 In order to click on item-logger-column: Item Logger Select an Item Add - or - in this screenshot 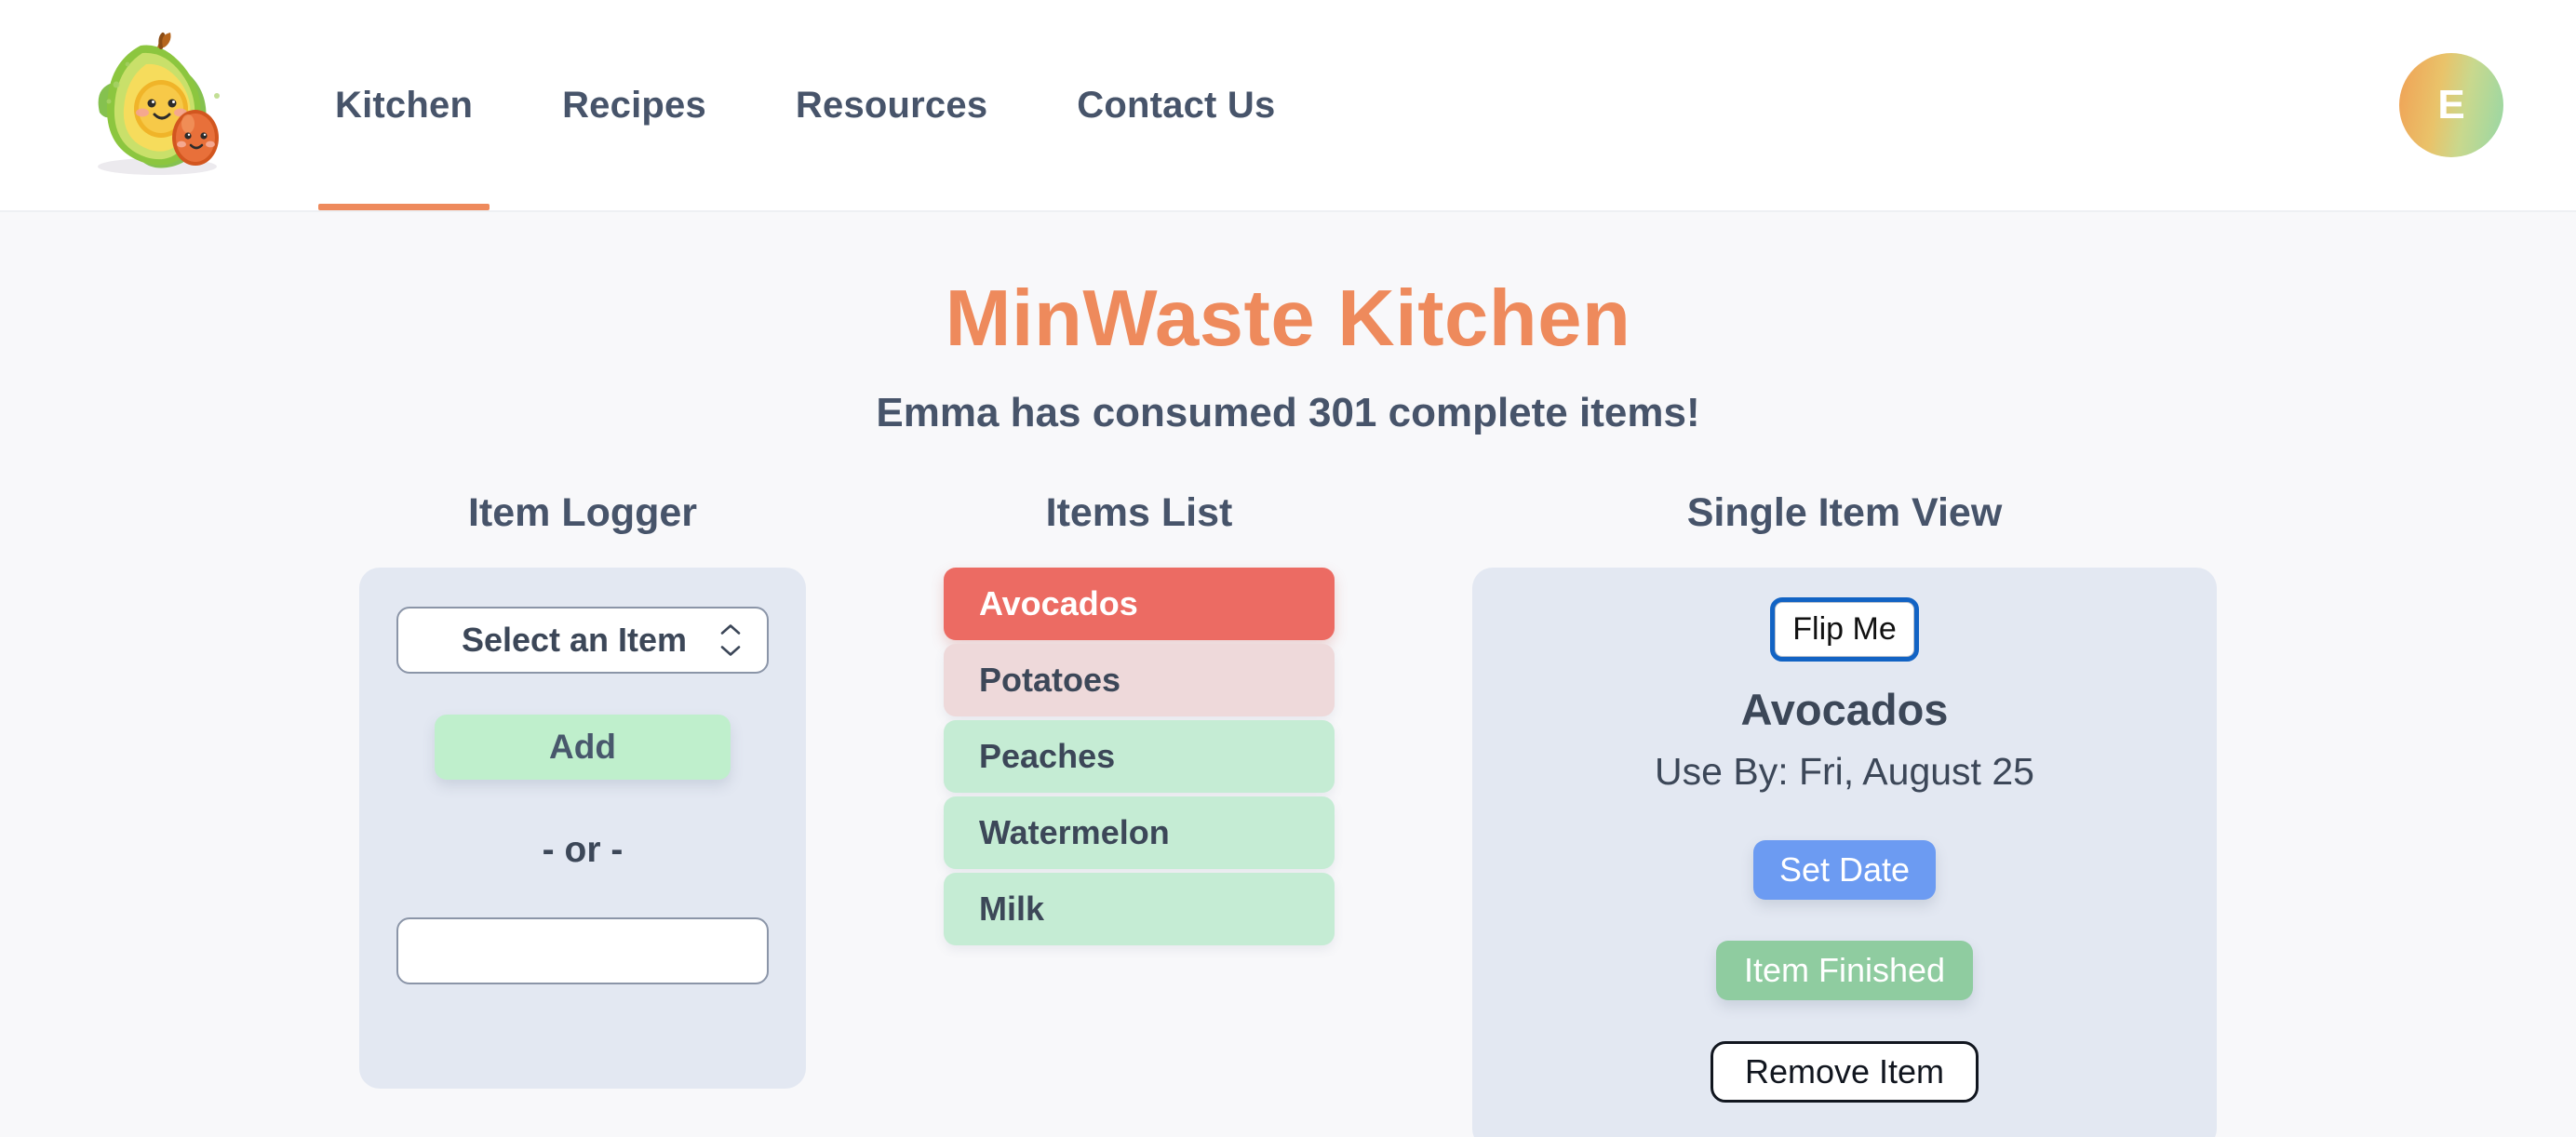, I will do `click(582, 790)`.